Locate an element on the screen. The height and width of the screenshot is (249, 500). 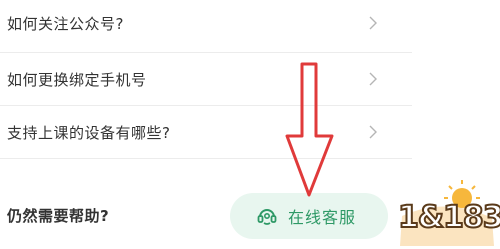
faq-item-label: 如何关注公众号? is located at coordinates (65, 23).